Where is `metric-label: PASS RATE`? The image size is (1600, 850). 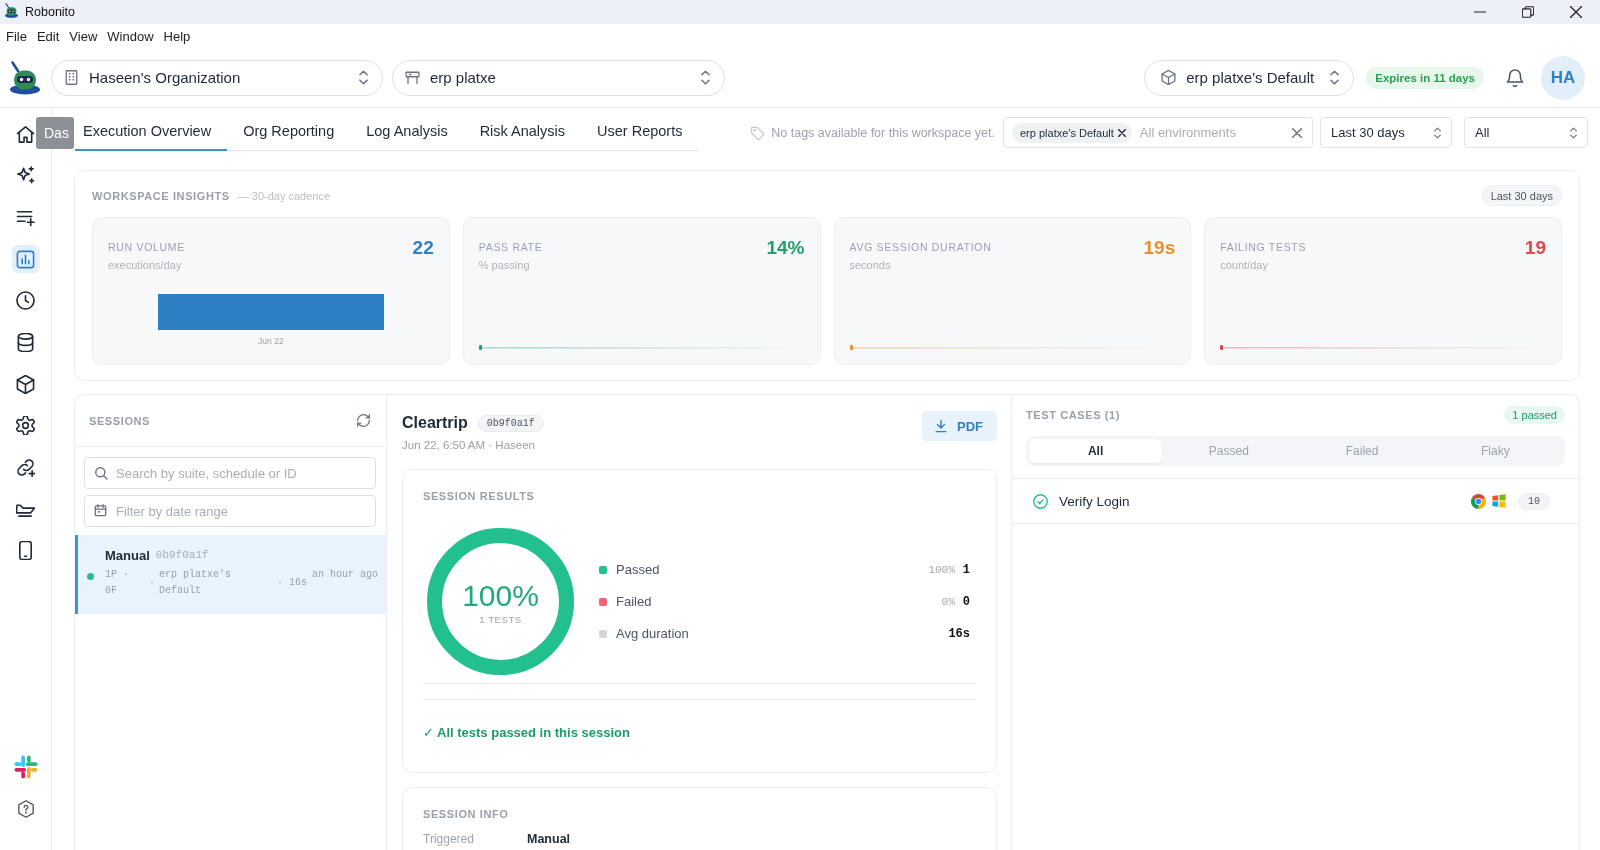
metric-label: PASS RATE is located at coordinates (510, 247).